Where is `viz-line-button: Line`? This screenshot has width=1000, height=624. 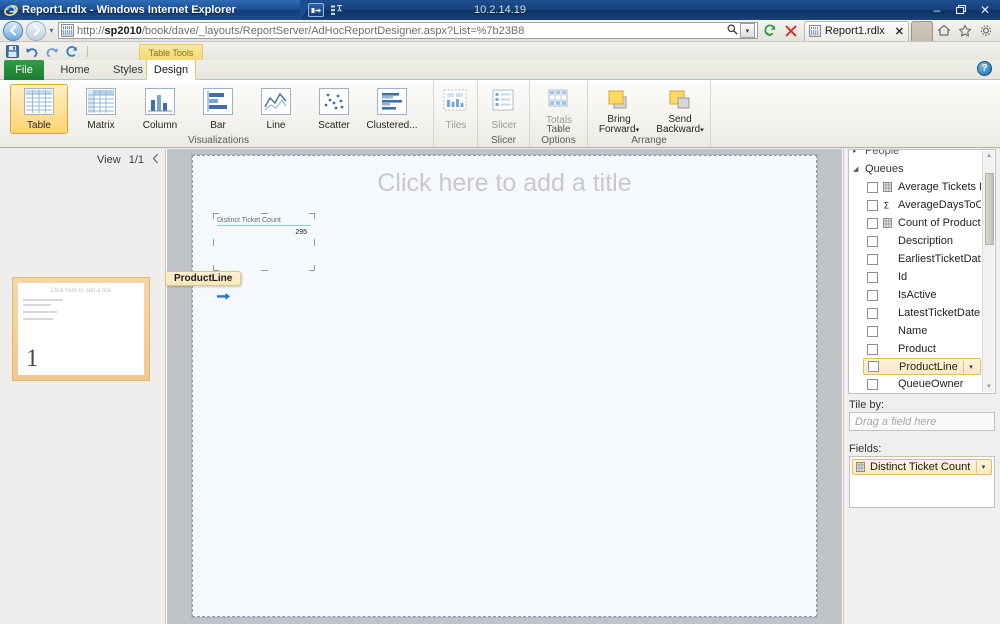 viz-line-button: Line is located at coordinates (276, 109).